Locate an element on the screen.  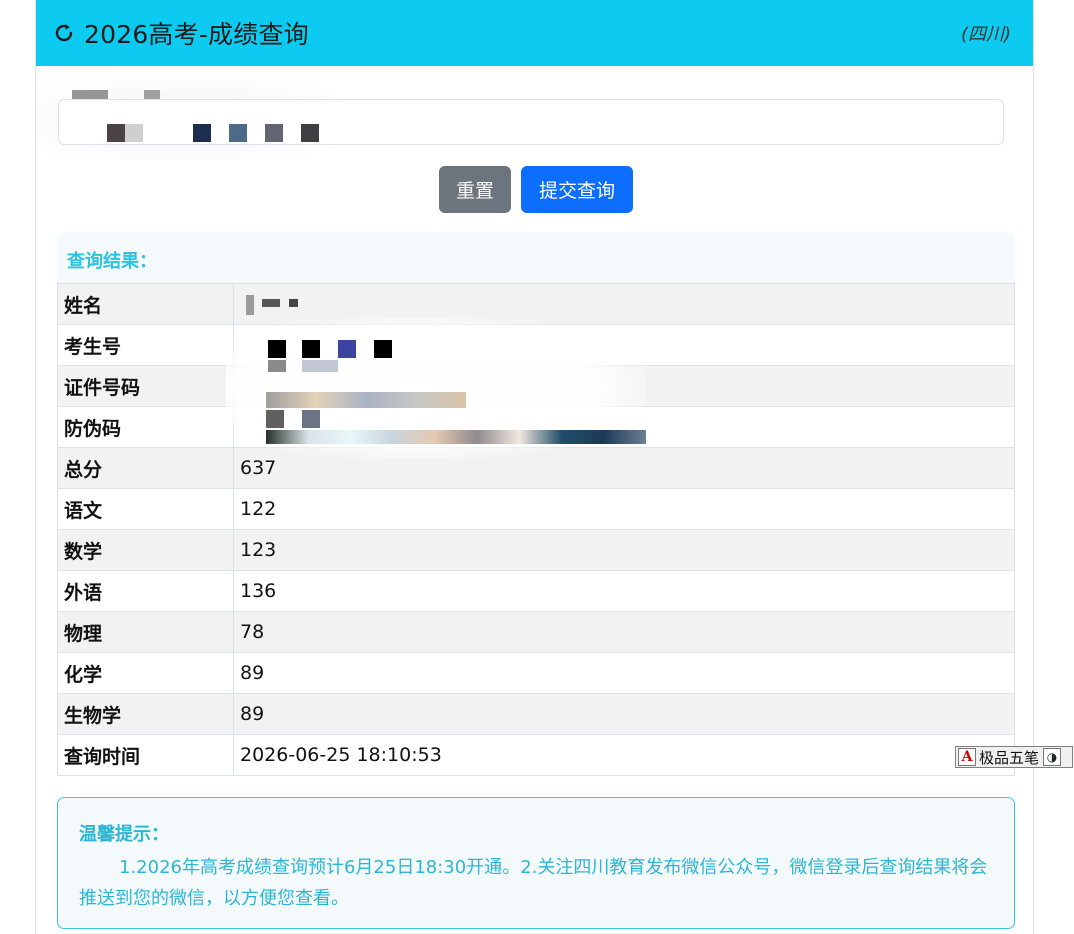
result-header: 查询结果： is located at coordinates (536, 258).